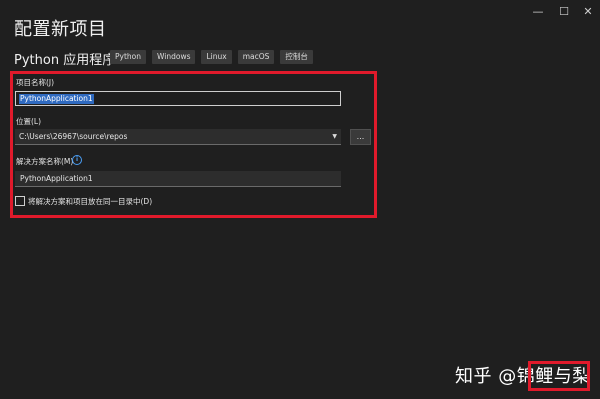  What do you see at coordinates (334, 136) in the screenshot?
I see `chevron-down-icon: ▼` at bounding box center [334, 136].